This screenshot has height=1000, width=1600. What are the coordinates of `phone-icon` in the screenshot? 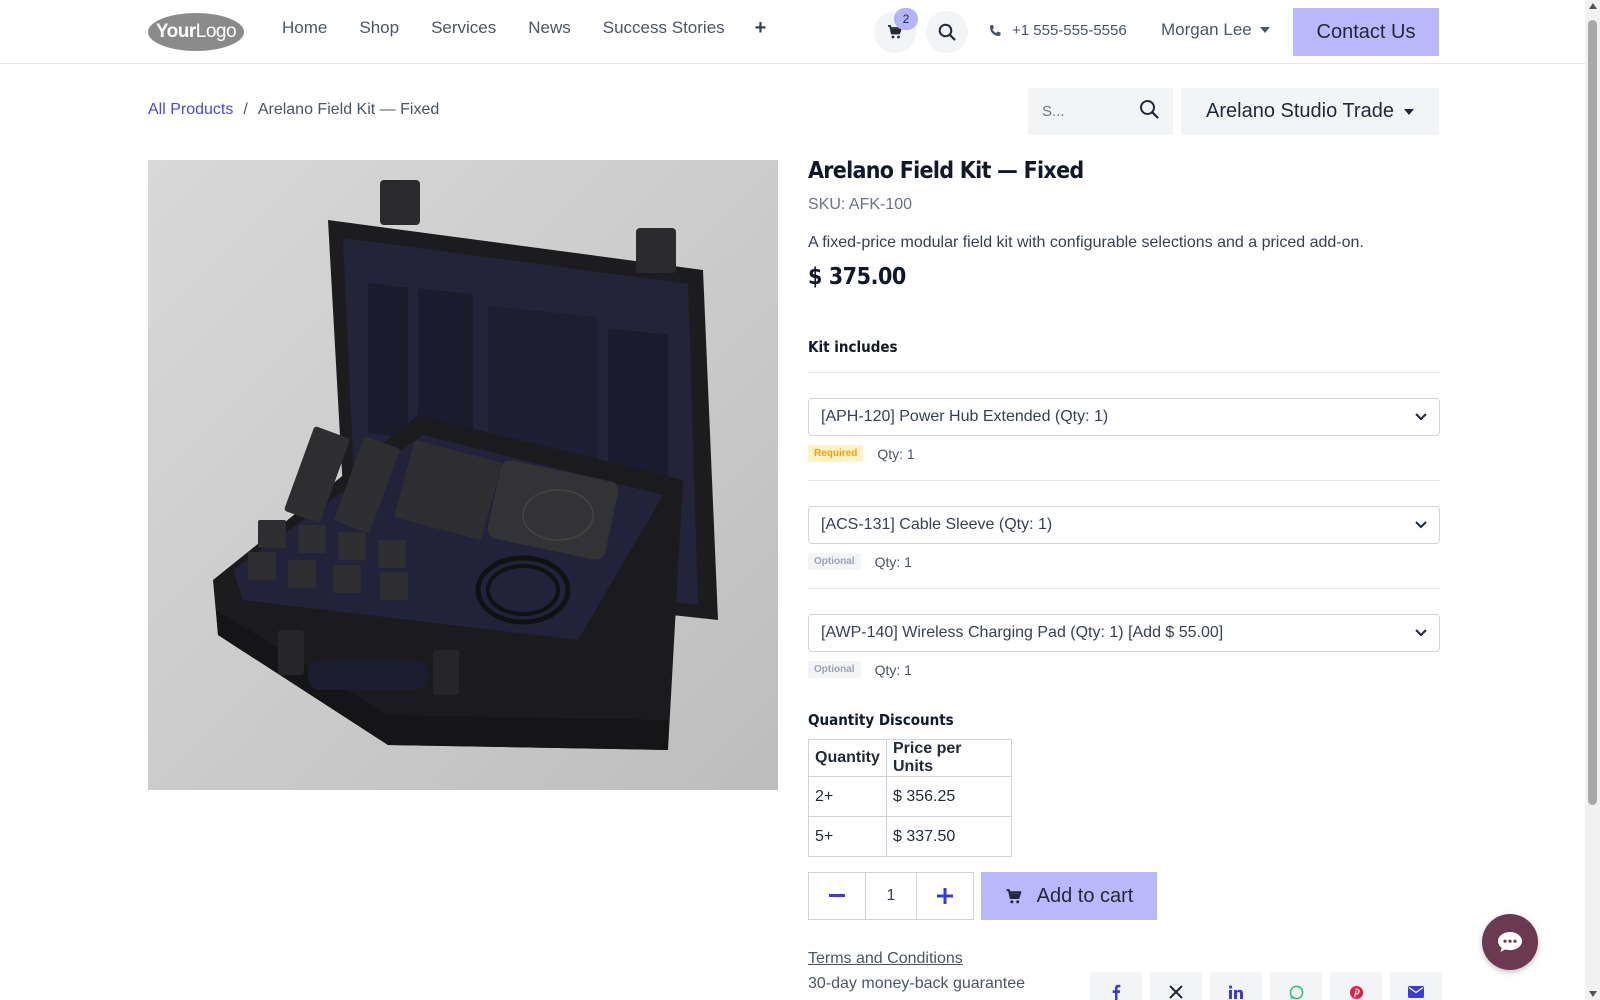 It's located at (995, 30).